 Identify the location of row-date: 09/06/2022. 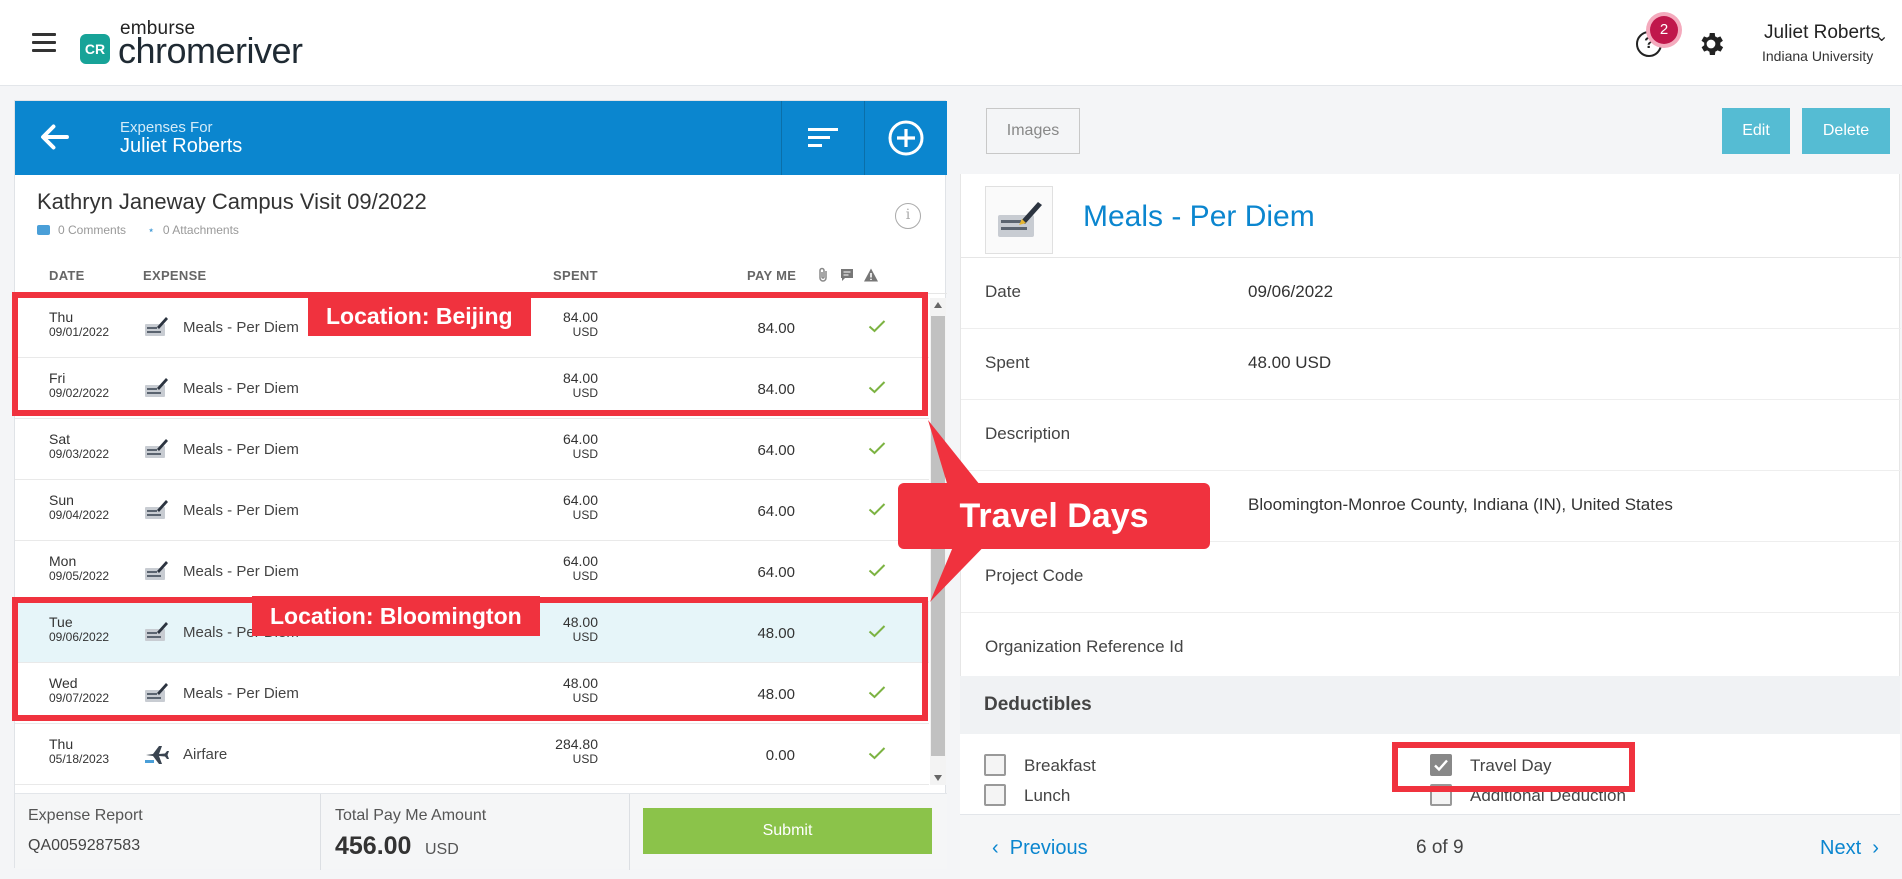
(79, 637).